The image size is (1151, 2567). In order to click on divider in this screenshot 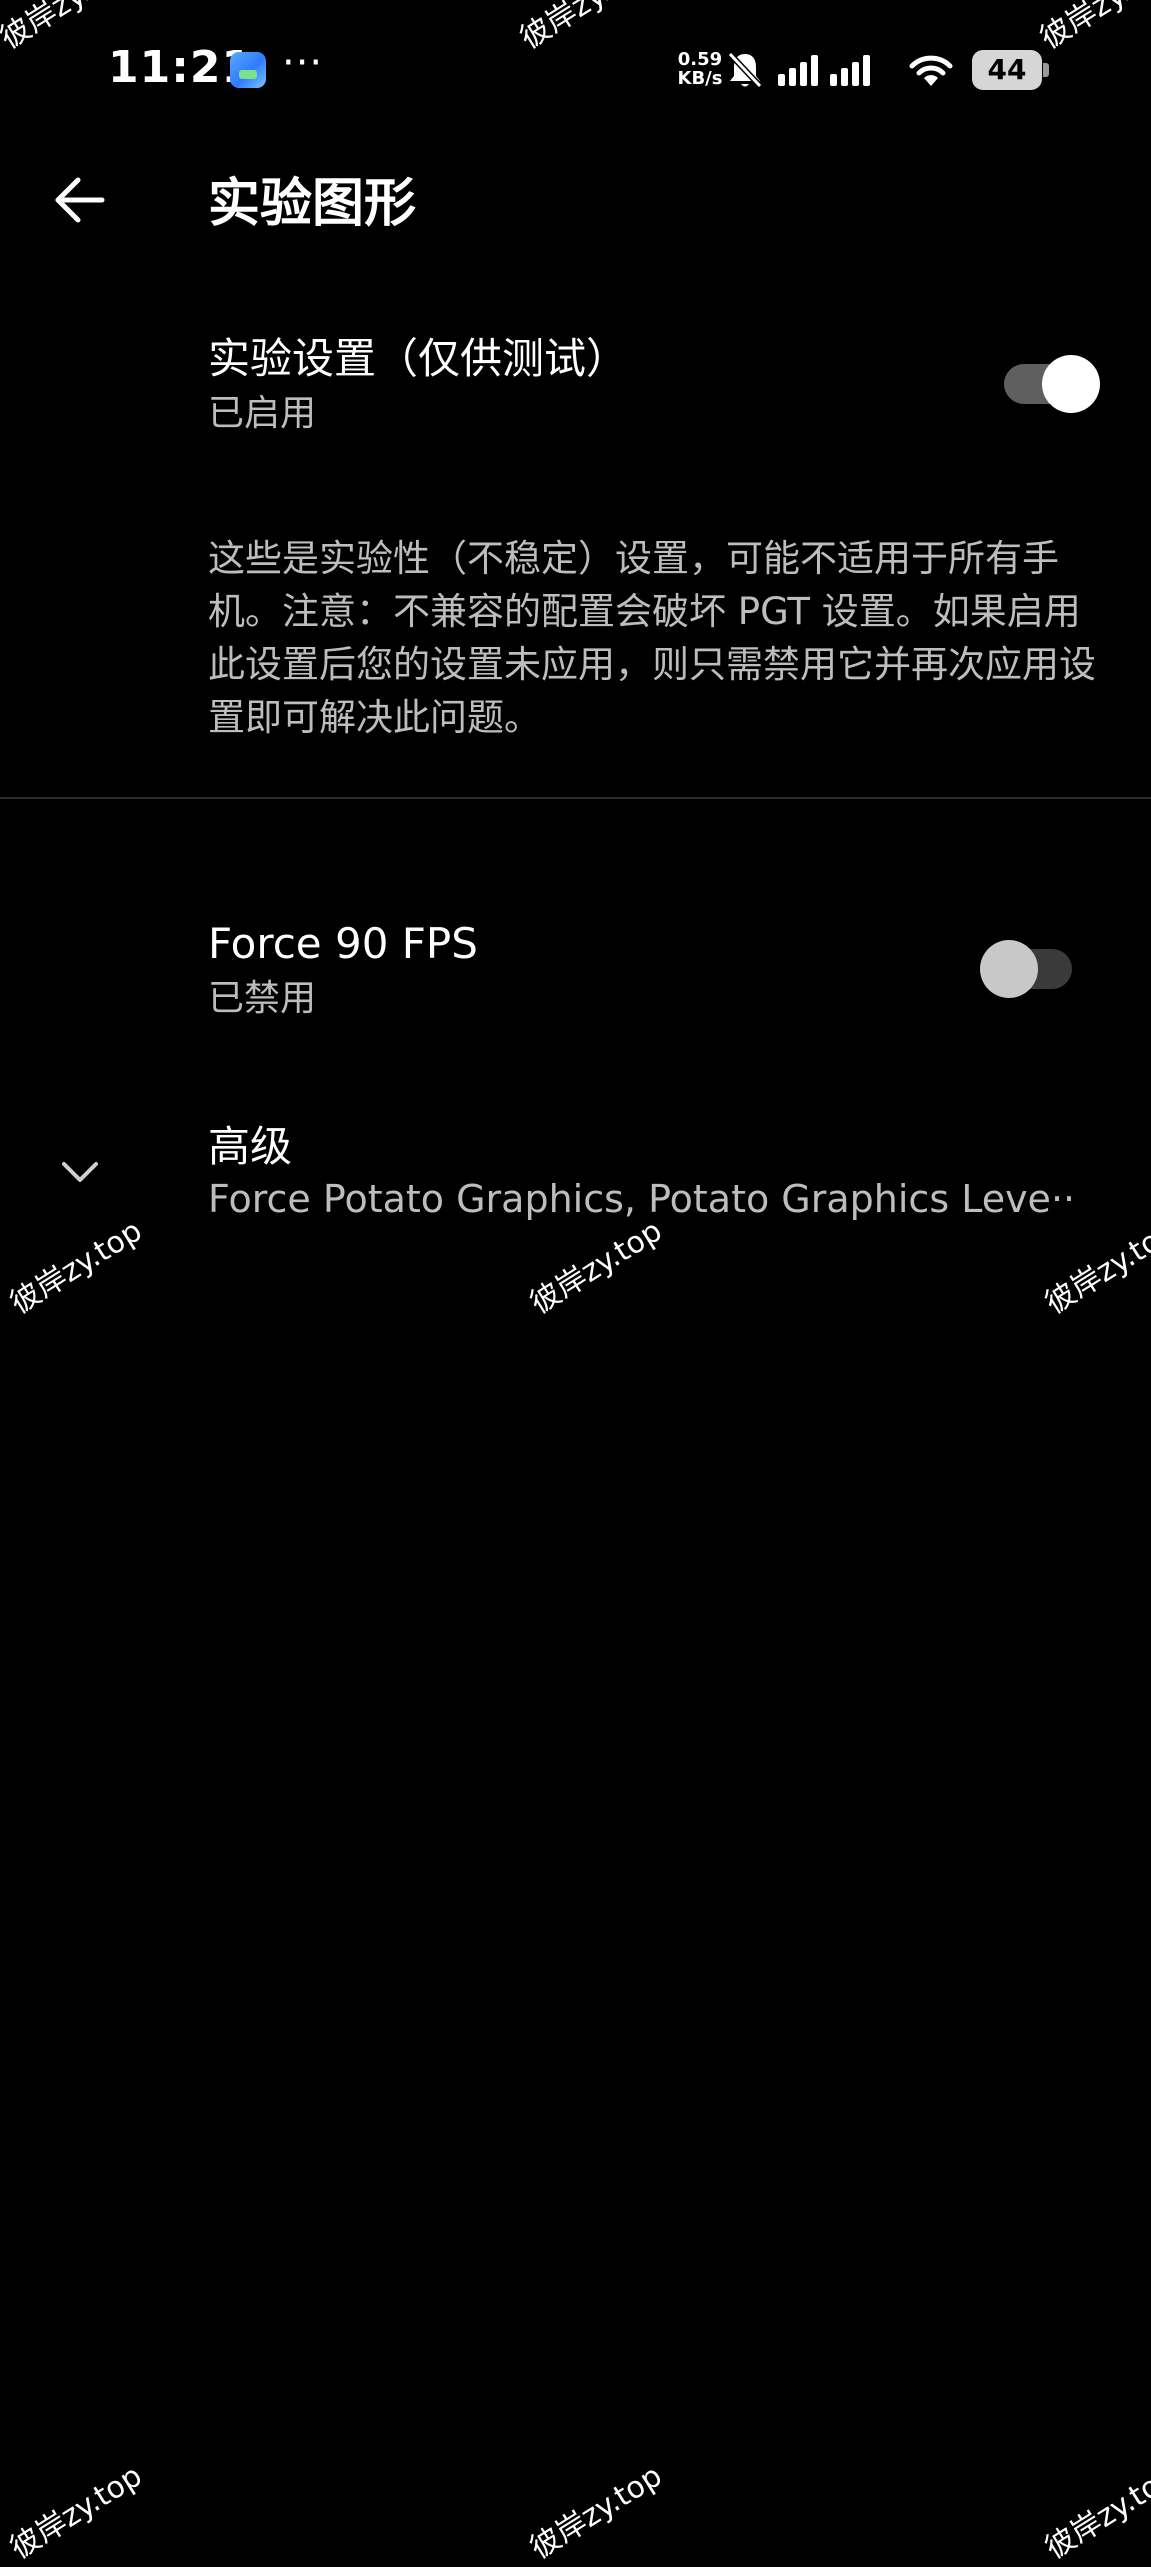, I will do `click(575, 798)`.